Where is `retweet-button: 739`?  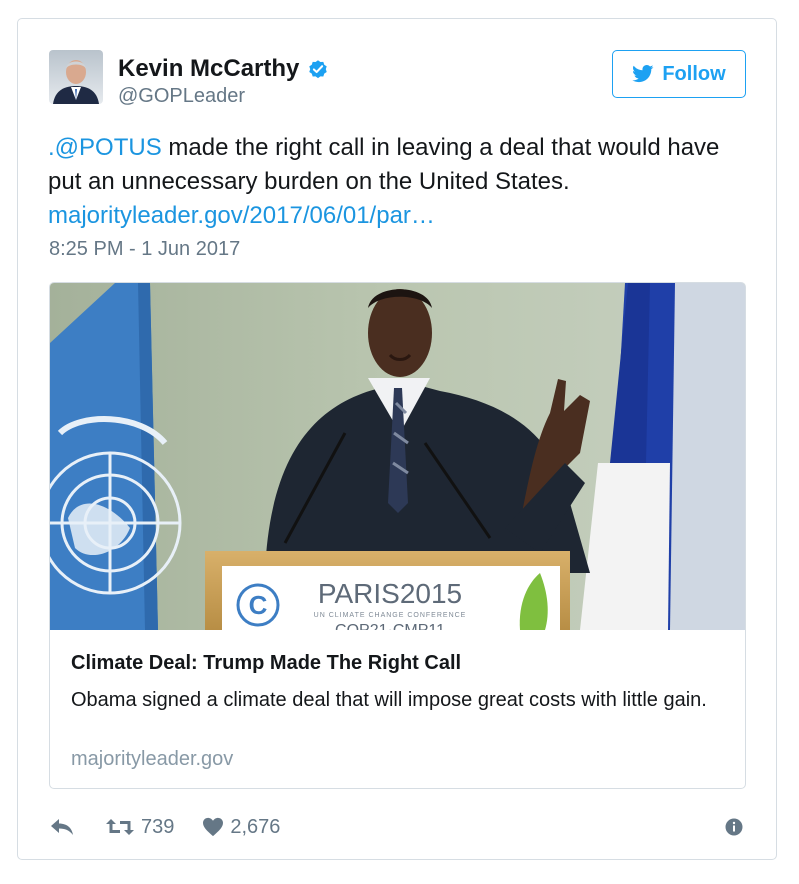
retweet-button: 739 is located at coordinates (139, 827).